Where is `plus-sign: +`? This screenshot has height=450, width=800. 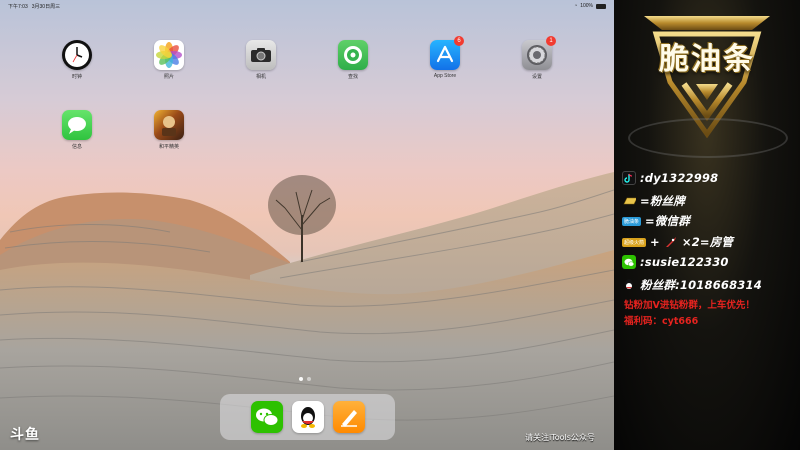
plus-sign: + is located at coordinates (655, 242).